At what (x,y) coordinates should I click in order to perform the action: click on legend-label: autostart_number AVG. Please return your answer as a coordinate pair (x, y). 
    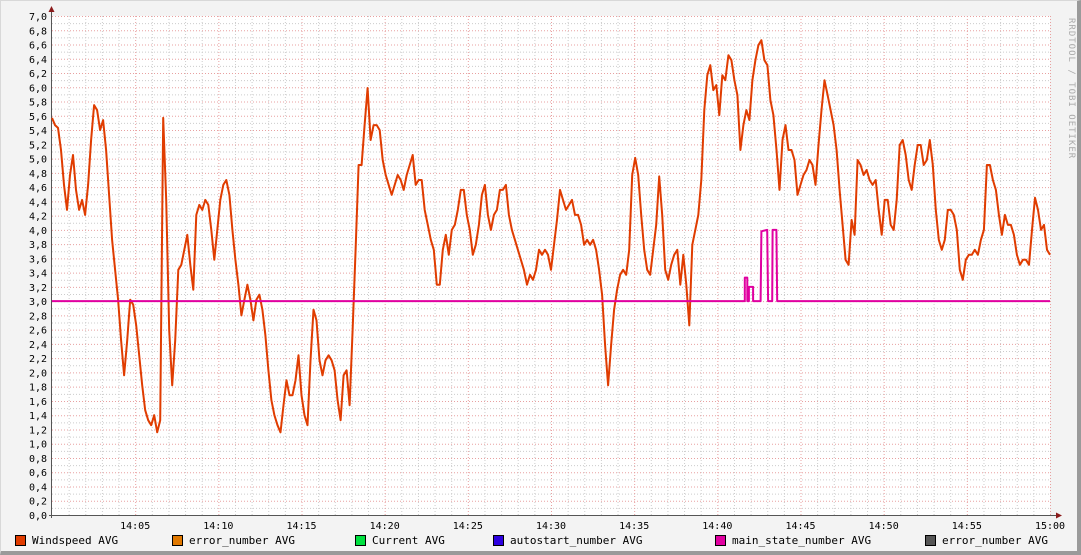
    Looking at the image, I should click on (576, 540).